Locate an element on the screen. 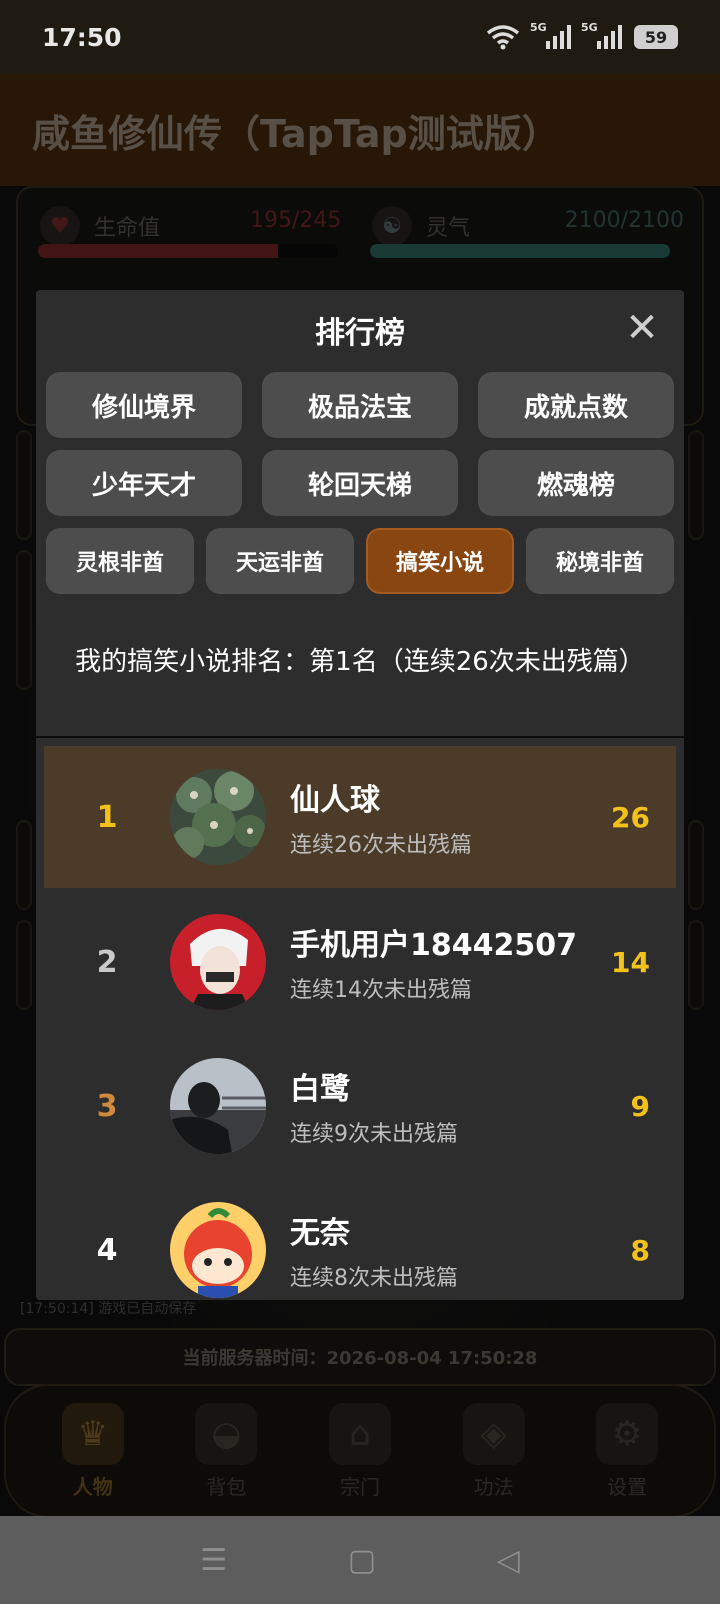 This screenshot has height=1604, width=720. rank-number: 3 is located at coordinates (107, 1106).